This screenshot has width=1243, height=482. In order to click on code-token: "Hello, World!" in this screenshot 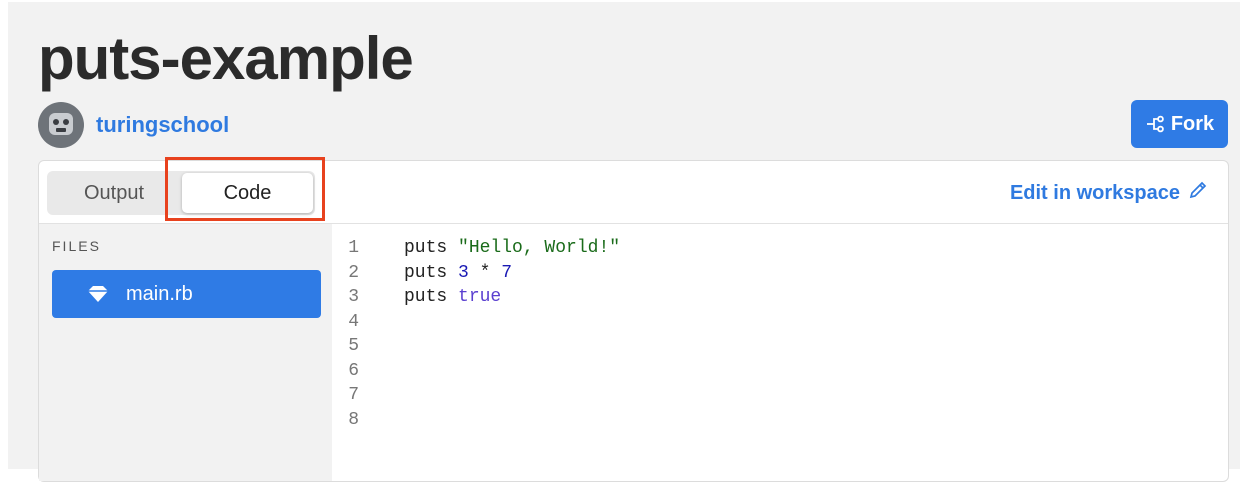, I will do `click(539, 248)`.